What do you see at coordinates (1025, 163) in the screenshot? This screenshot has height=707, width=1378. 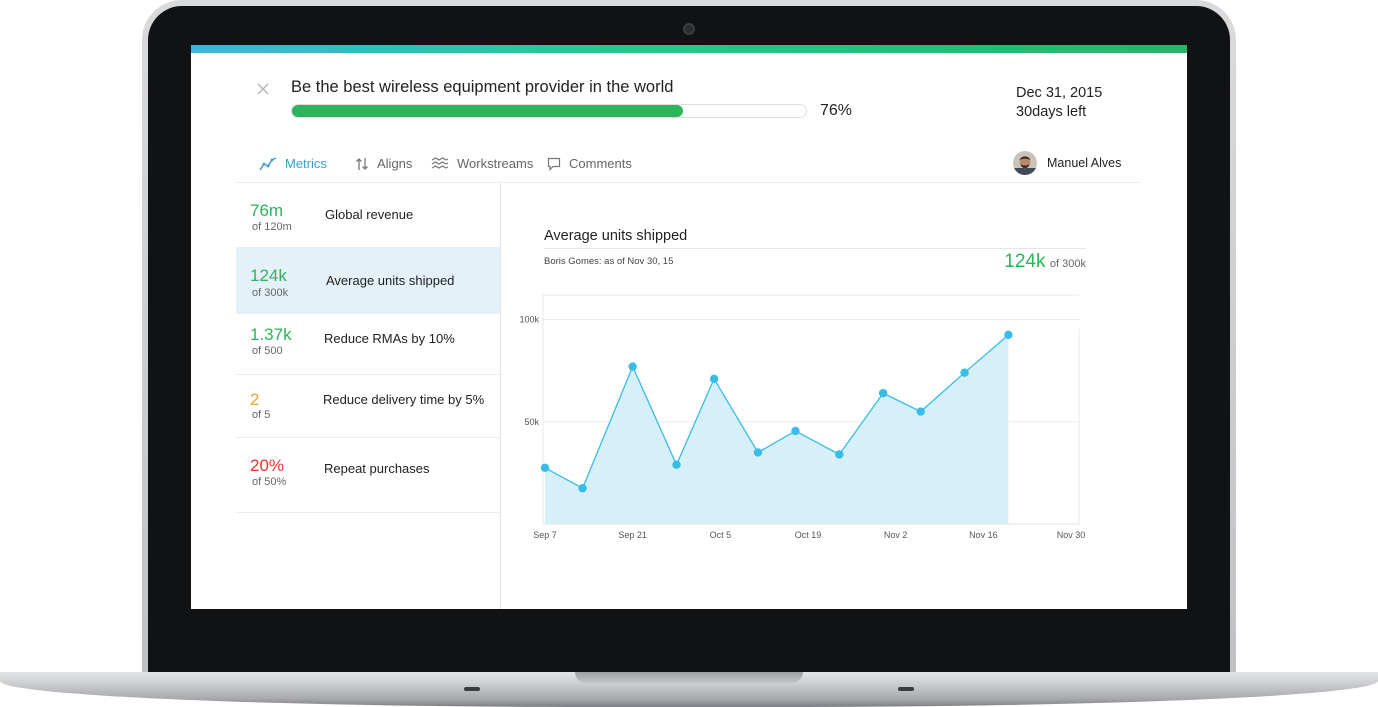 I see `avatar` at bounding box center [1025, 163].